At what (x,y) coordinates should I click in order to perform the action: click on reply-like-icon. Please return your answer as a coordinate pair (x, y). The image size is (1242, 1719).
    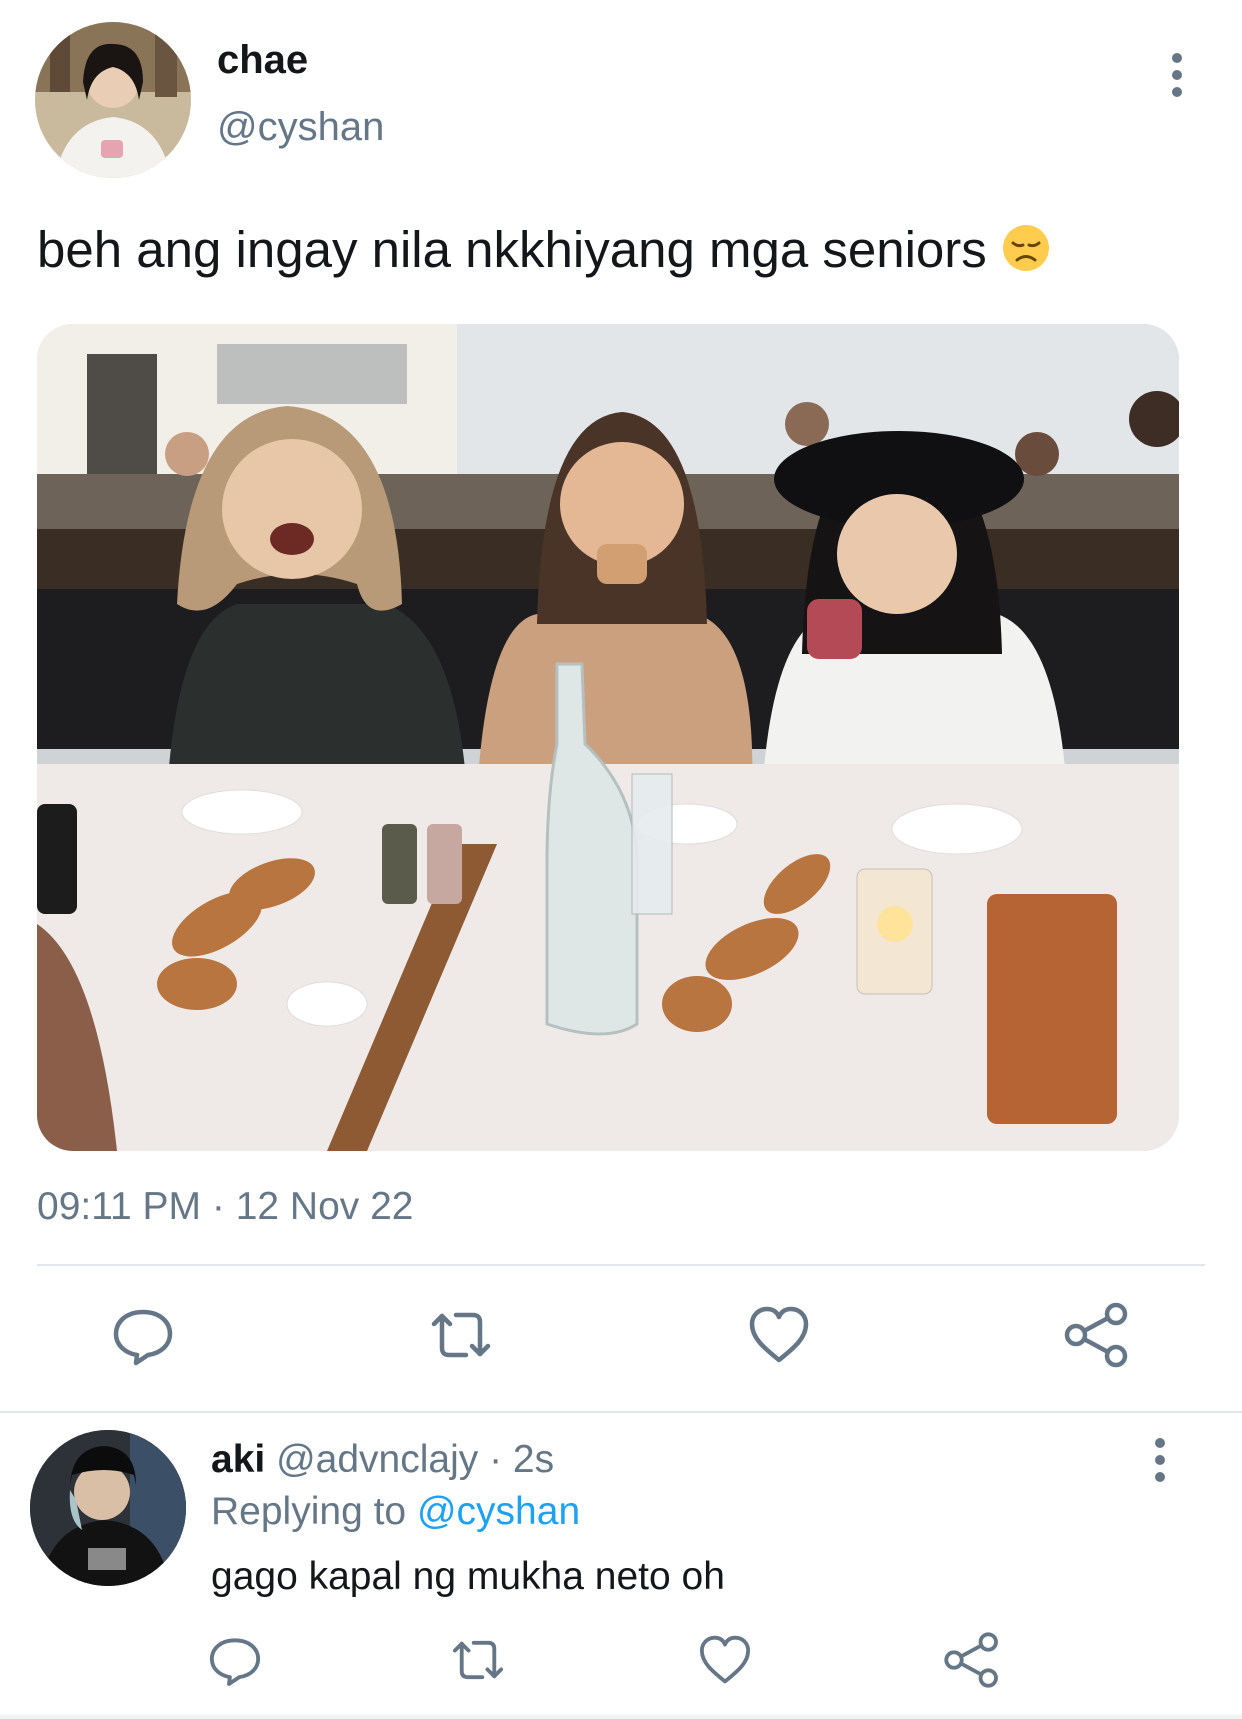
    Looking at the image, I should click on (725, 1660).